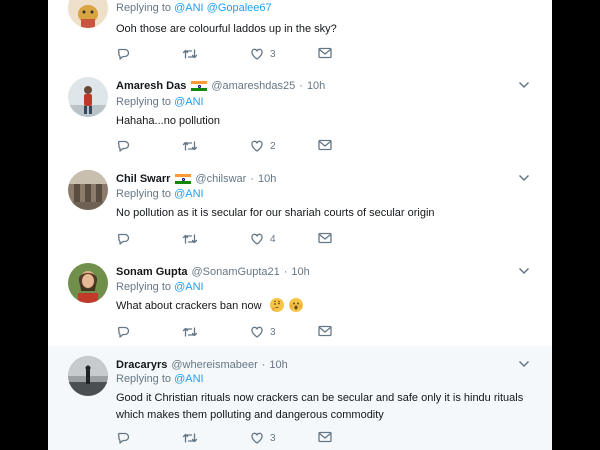  I want to click on user-handle: @amareshdas25, so click(253, 86).